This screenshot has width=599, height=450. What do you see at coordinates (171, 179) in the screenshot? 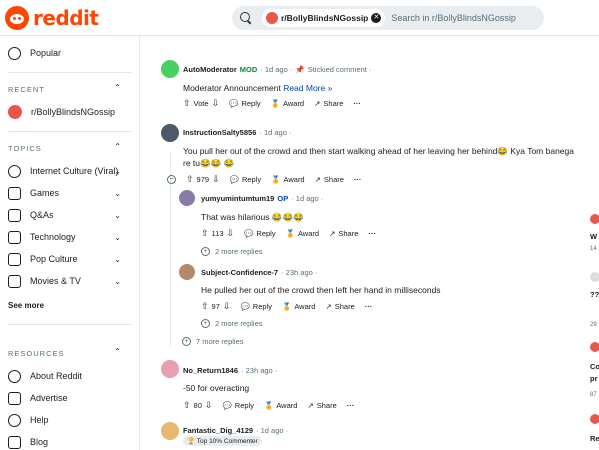
I see `collapse-icon: −` at bounding box center [171, 179].